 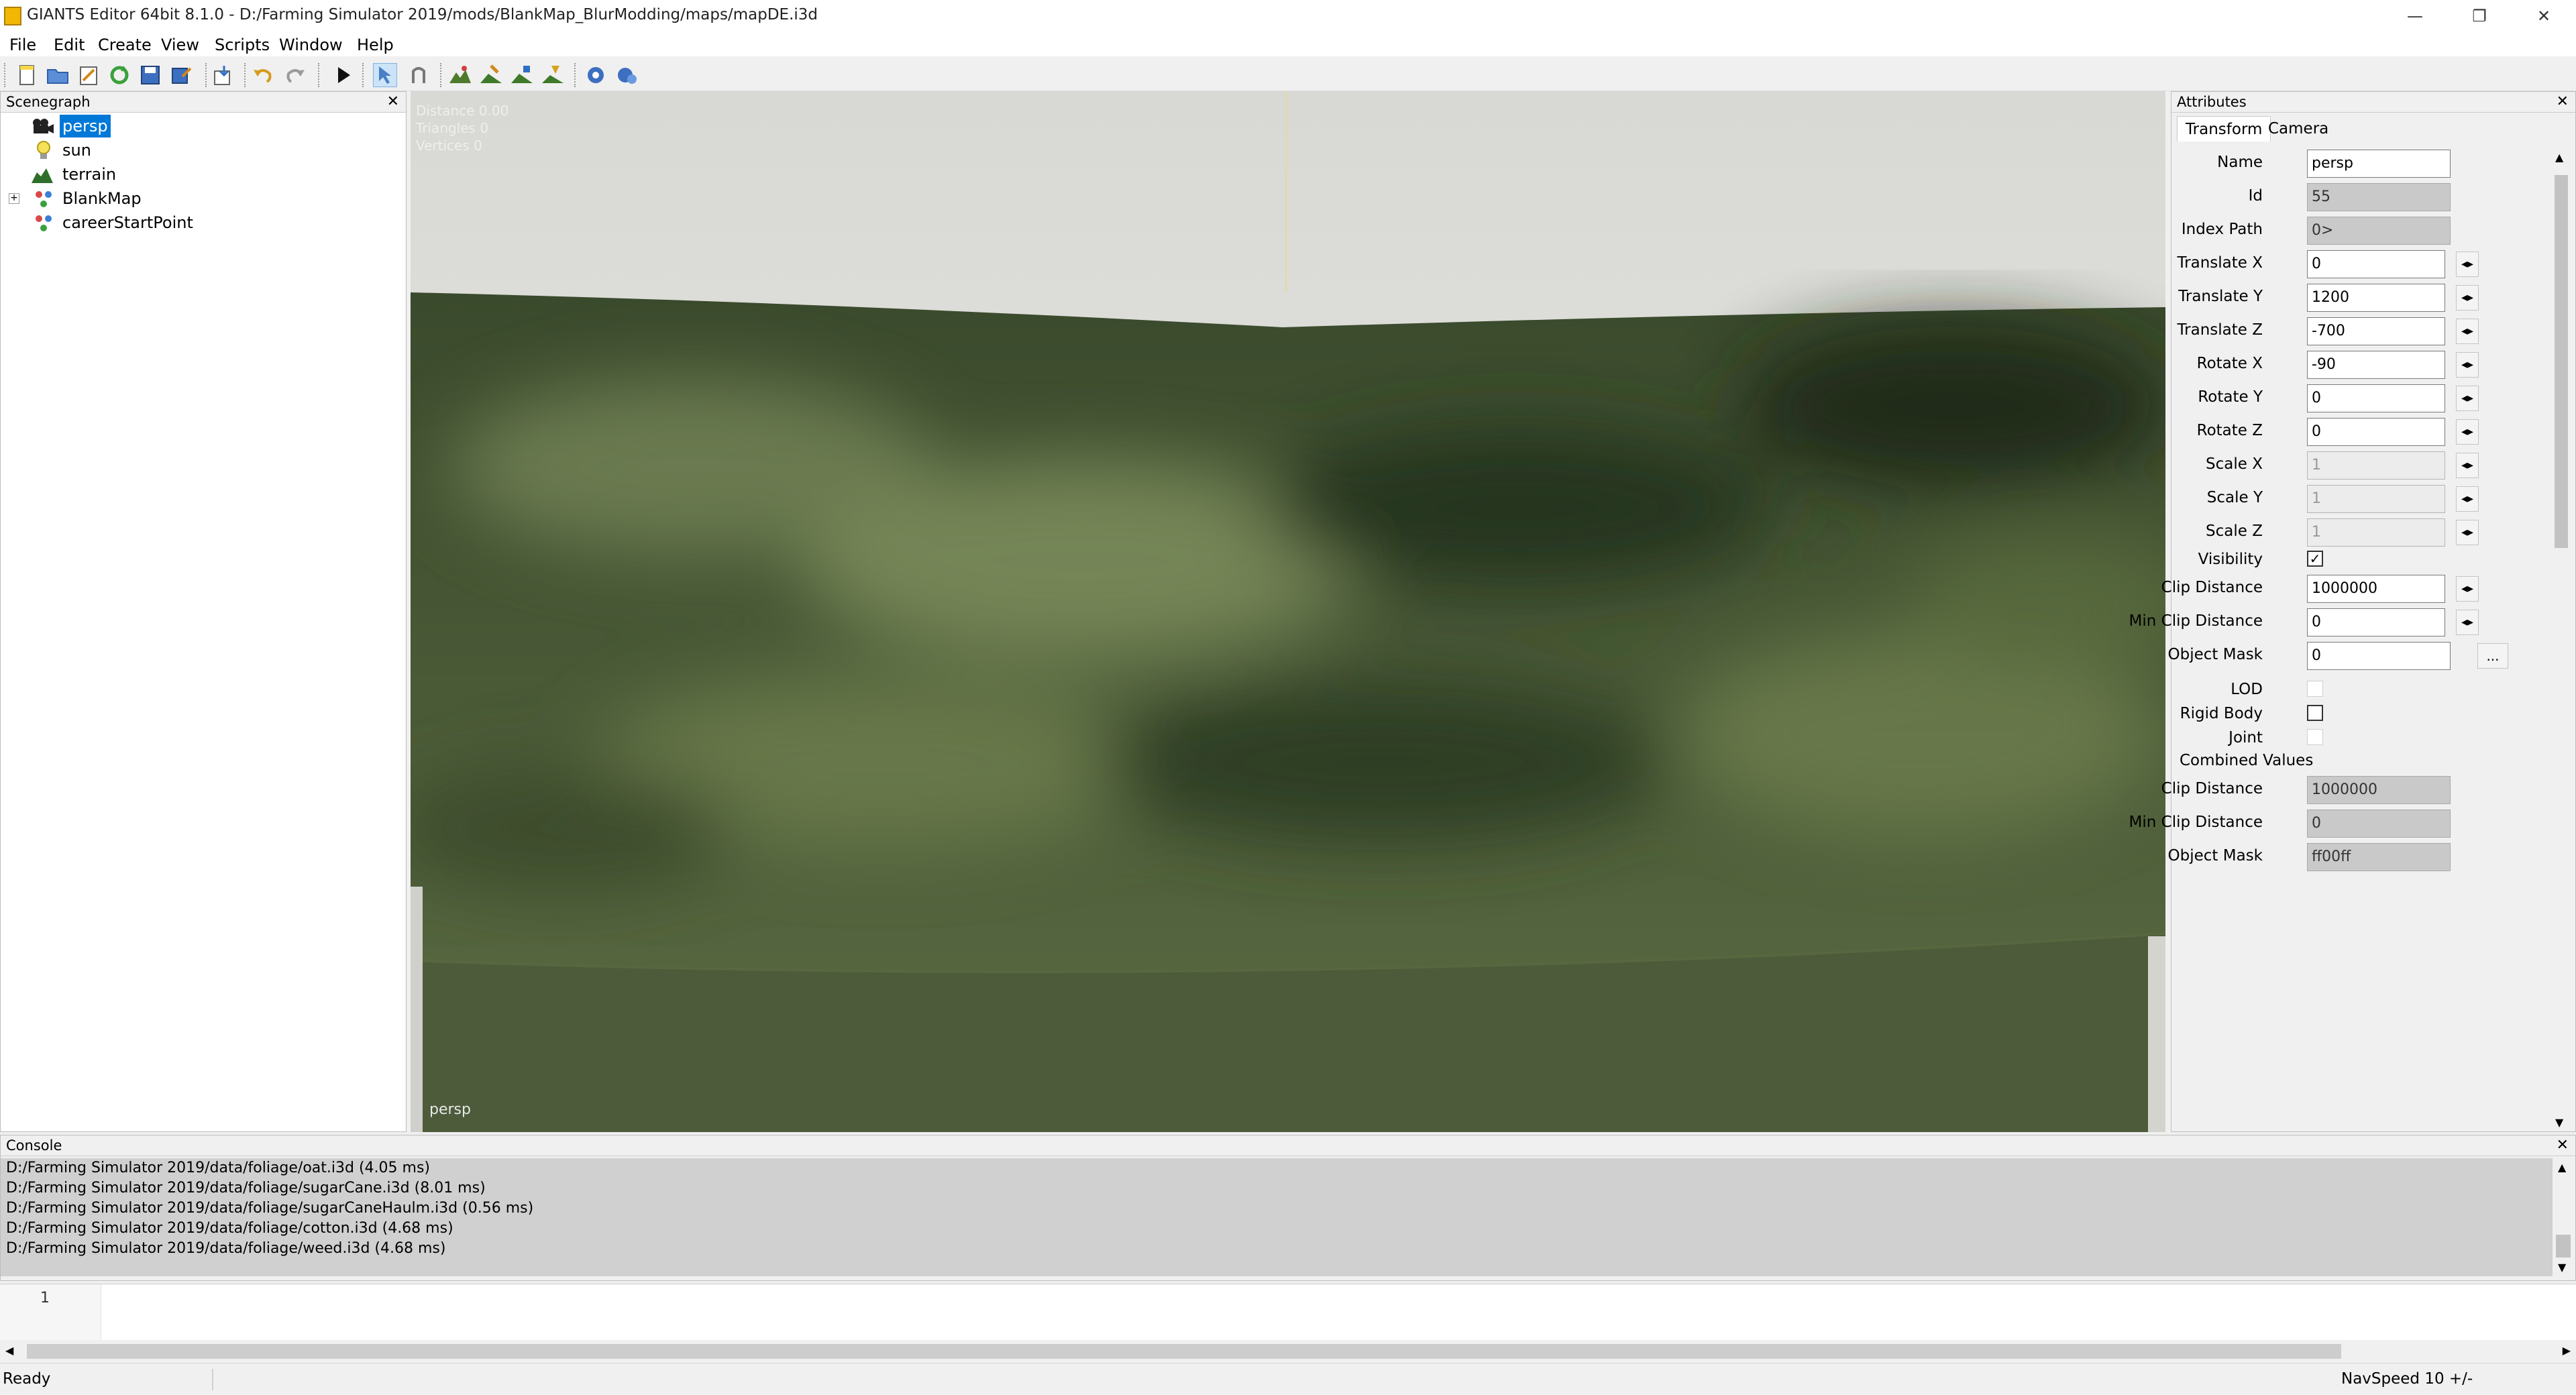 I want to click on menu-file: File, so click(x=22, y=45).